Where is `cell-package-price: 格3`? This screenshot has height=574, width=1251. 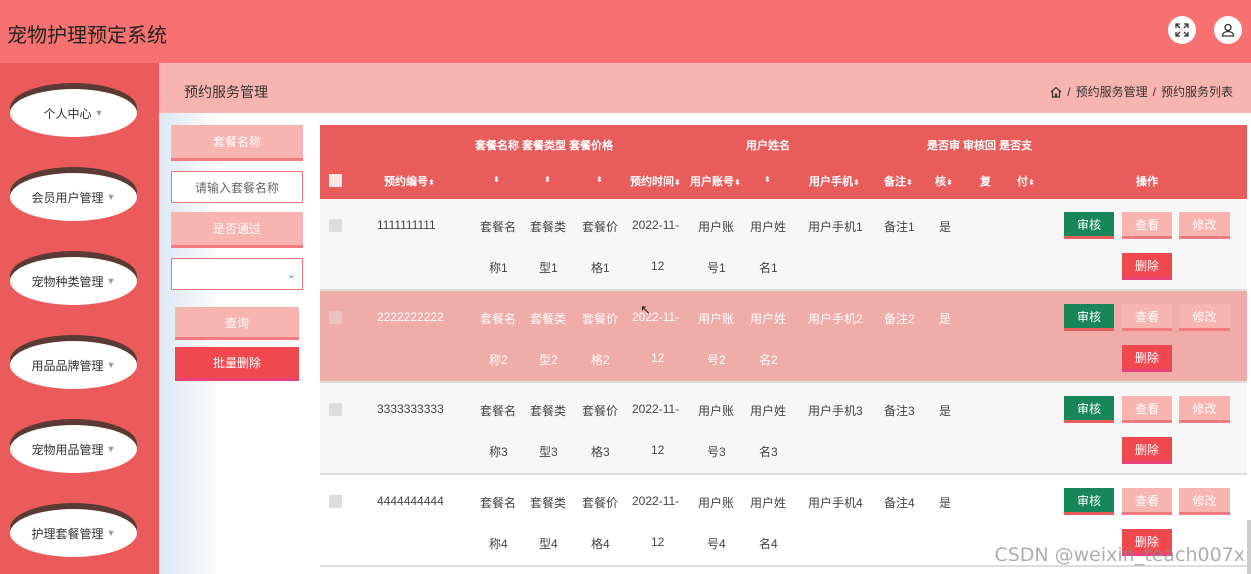
cell-package-price: 格3 is located at coordinates (600, 452).